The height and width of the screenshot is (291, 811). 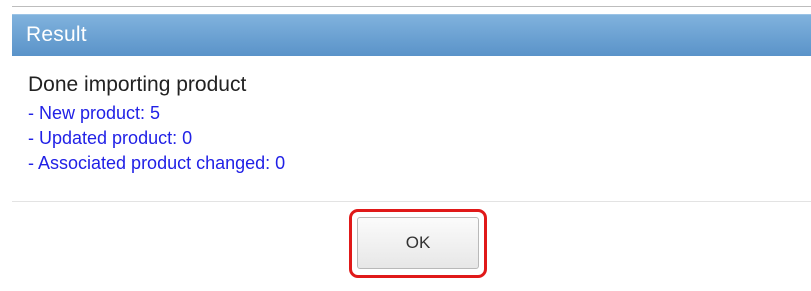 What do you see at coordinates (157, 163) in the screenshot?
I see `associated-product-changed-count: - Associated product changed: 0` at bounding box center [157, 163].